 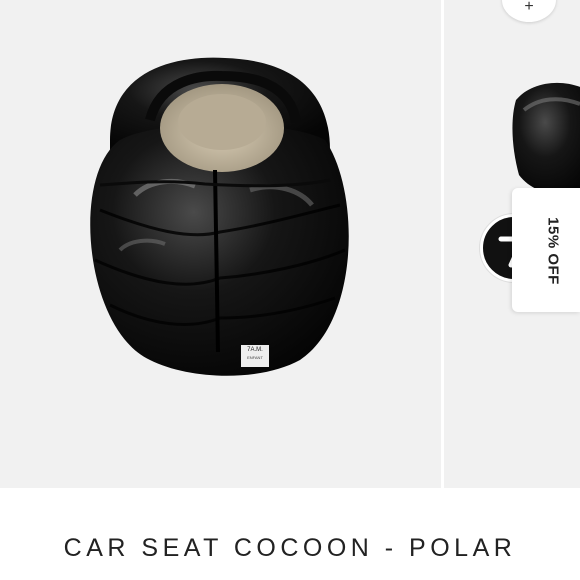 I want to click on plus-icon: +, so click(x=529, y=7).